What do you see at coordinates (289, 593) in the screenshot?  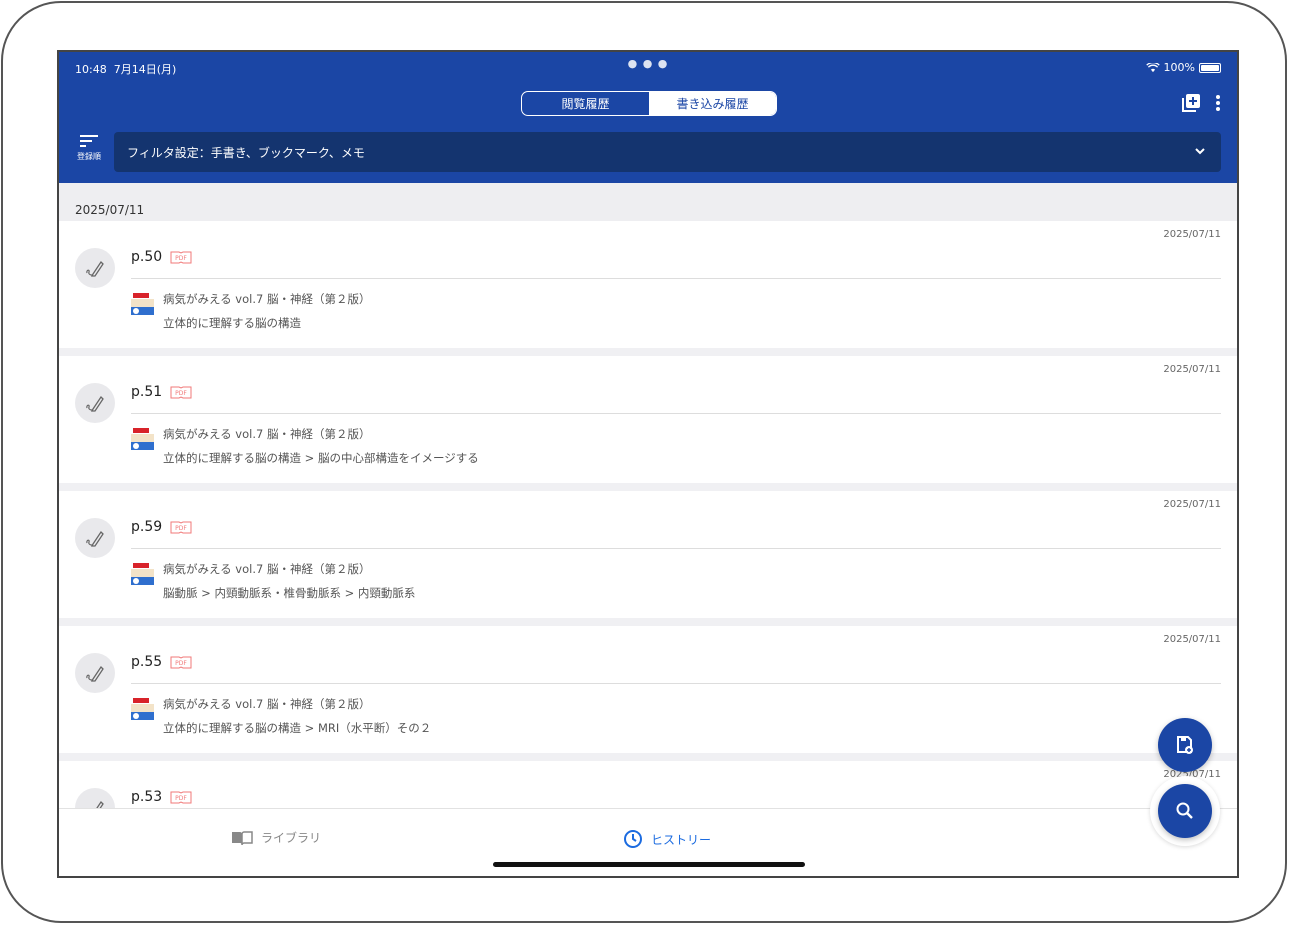 I see `chapter-path: 脳動脈 > 内頸動脈系・椎骨動脈系 > 内頸動脈系` at bounding box center [289, 593].